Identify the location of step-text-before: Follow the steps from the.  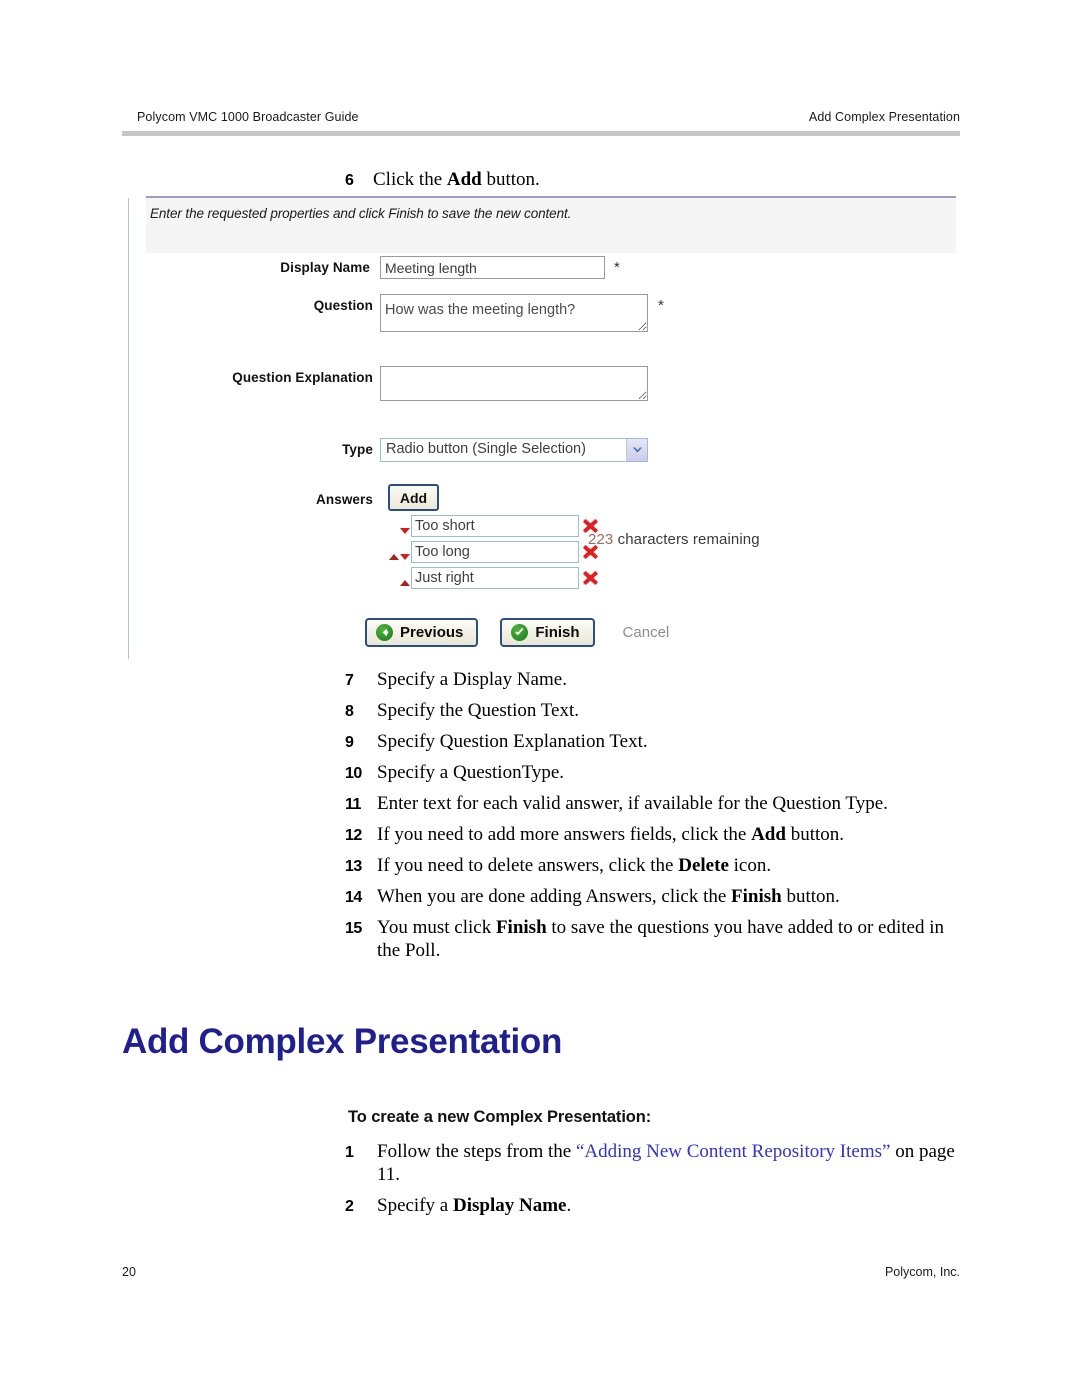
(476, 1151).